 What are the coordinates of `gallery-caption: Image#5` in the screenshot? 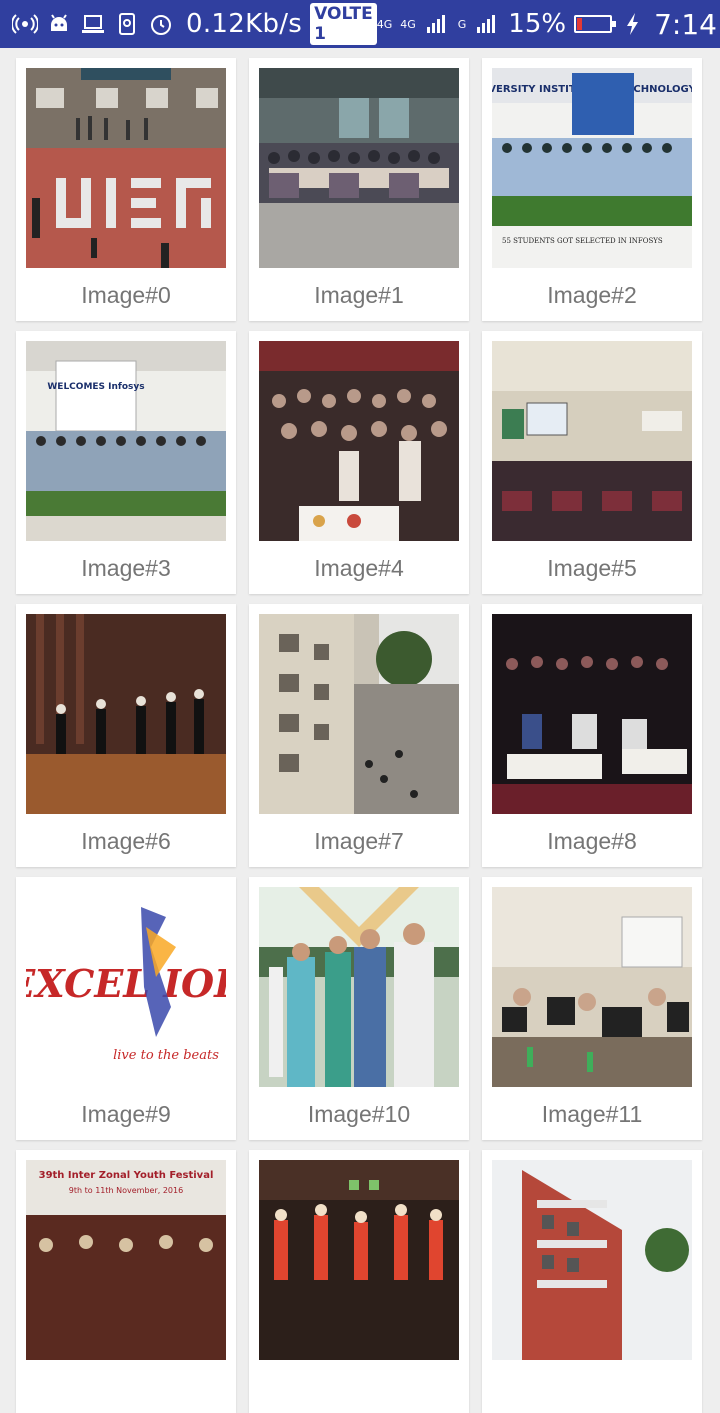 It's located at (592, 568).